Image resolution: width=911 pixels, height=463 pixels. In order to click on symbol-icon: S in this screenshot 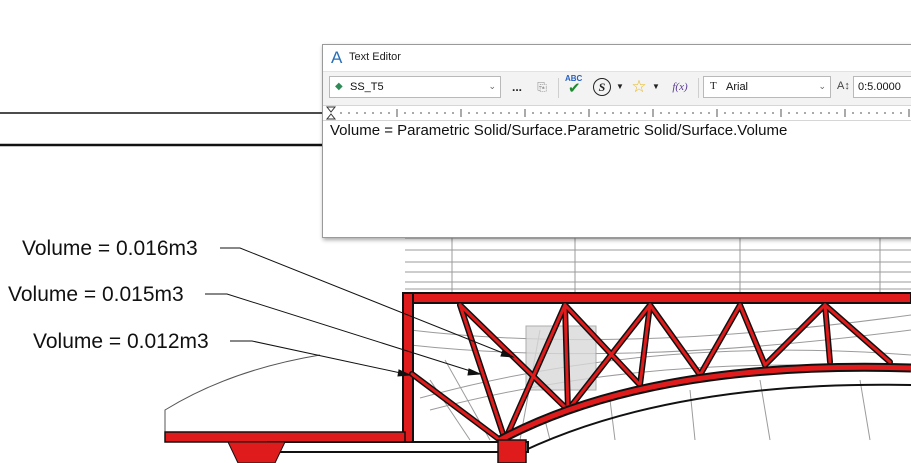, I will do `click(602, 87)`.